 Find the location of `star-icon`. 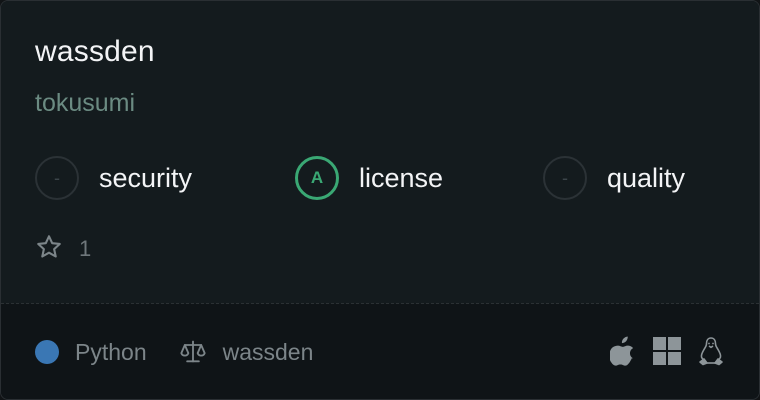

star-icon is located at coordinates (49, 249).